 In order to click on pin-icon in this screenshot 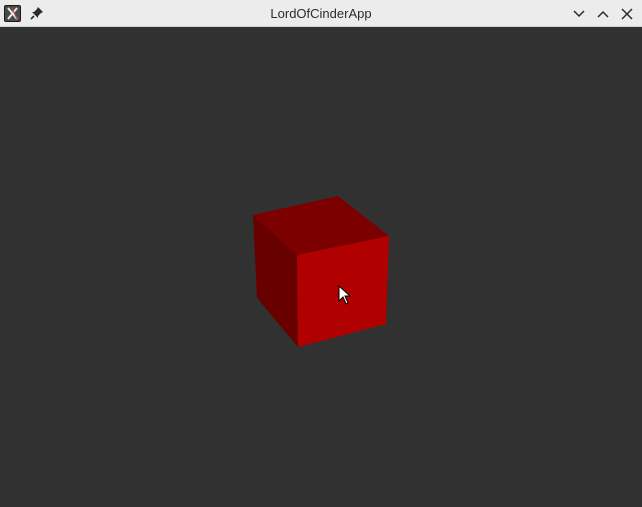, I will do `click(37, 13)`.